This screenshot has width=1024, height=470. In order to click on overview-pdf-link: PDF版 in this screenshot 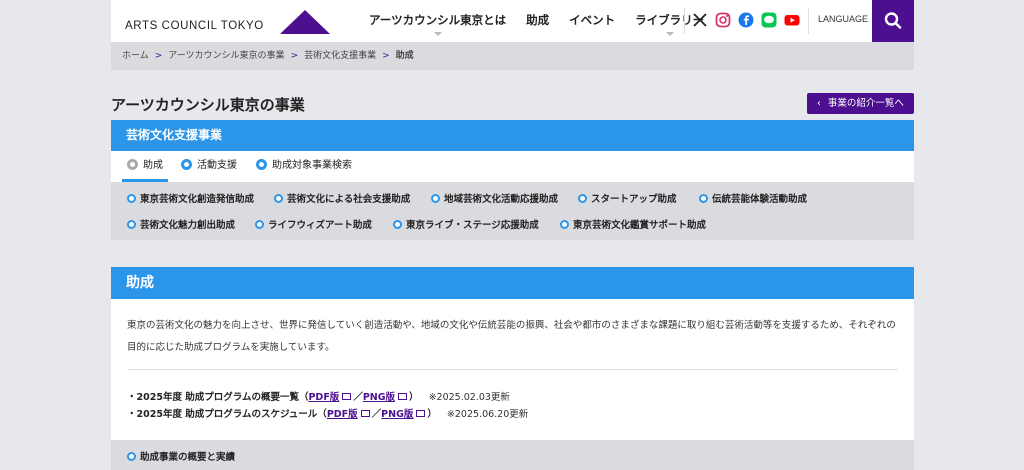, I will do `click(323, 397)`.